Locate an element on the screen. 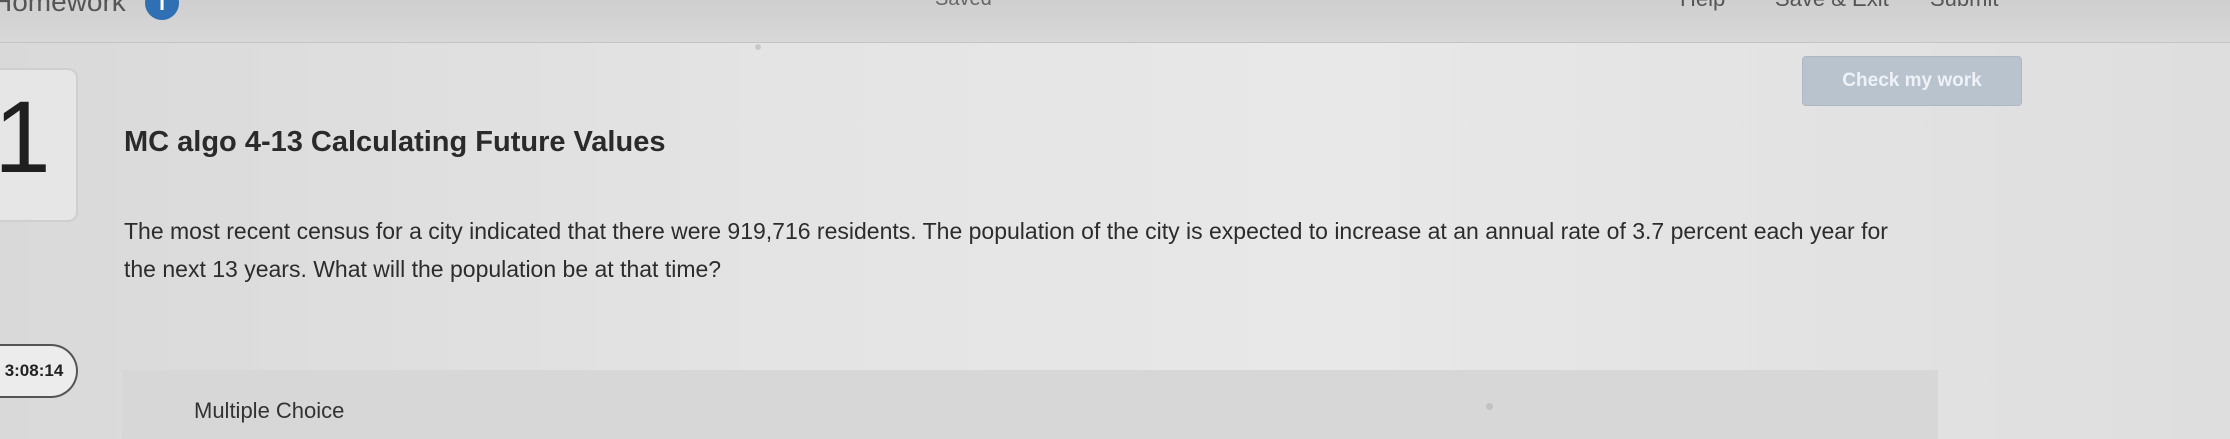 The width and height of the screenshot is (2230, 439). save-exit-link: Save & Exit is located at coordinates (1832, 6).